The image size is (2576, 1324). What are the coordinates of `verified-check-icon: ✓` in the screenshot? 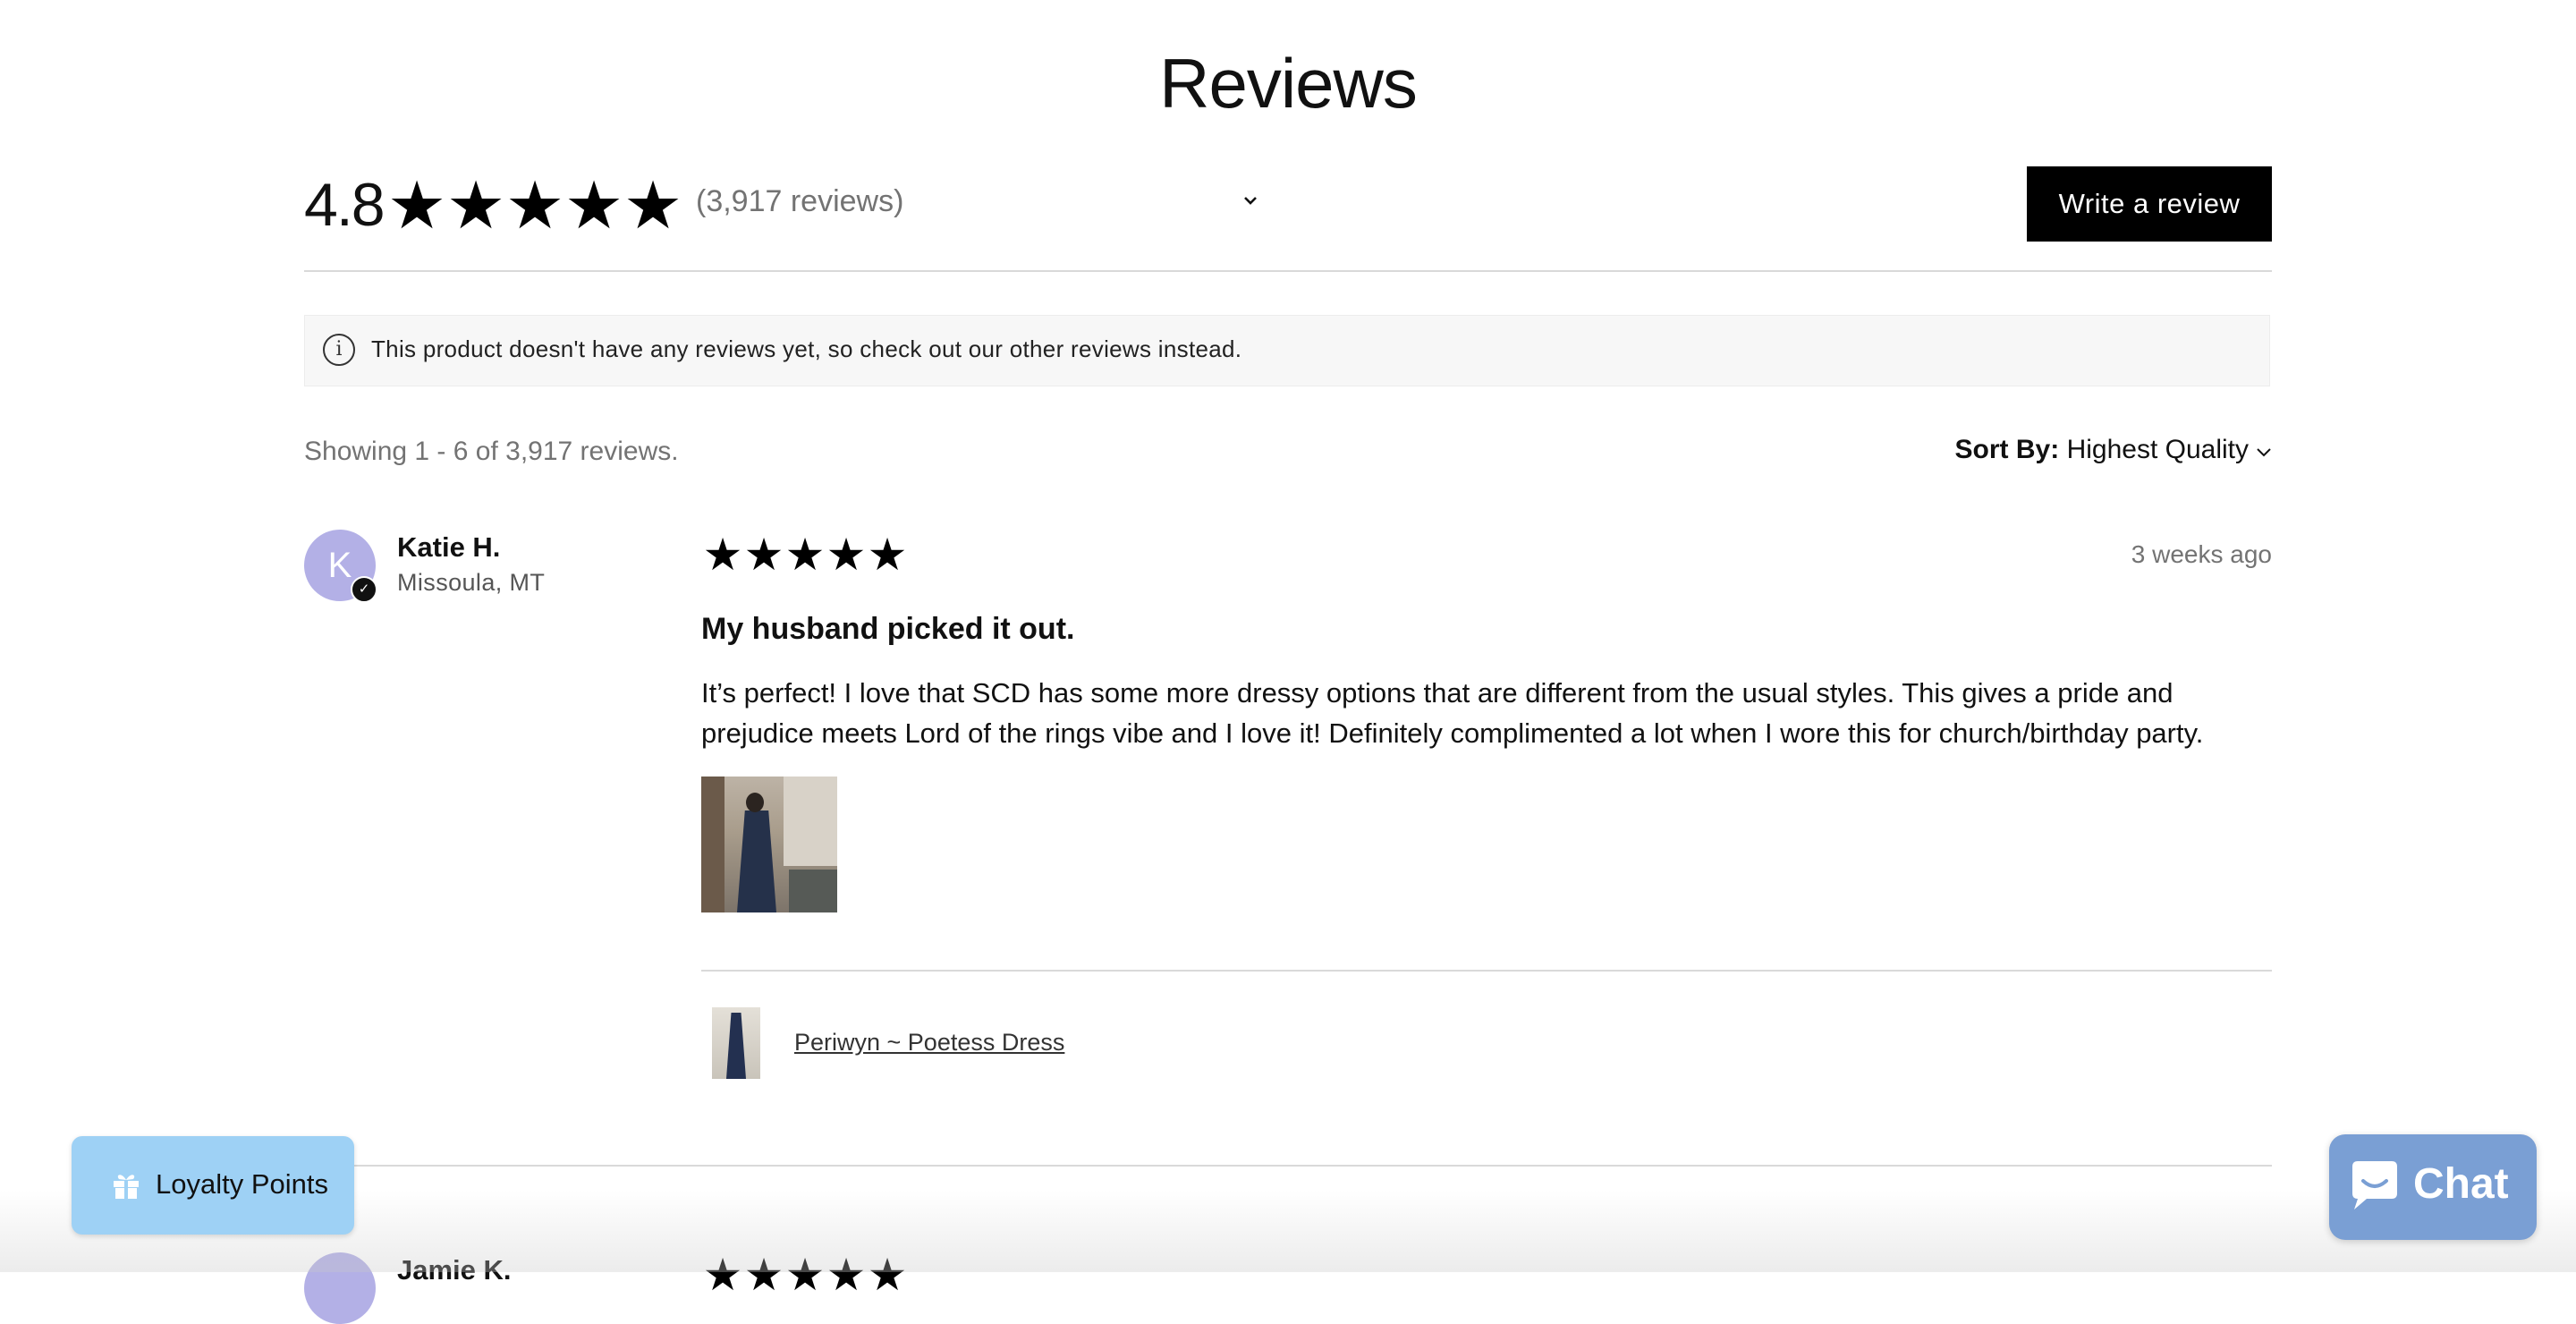 It's located at (364, 589).